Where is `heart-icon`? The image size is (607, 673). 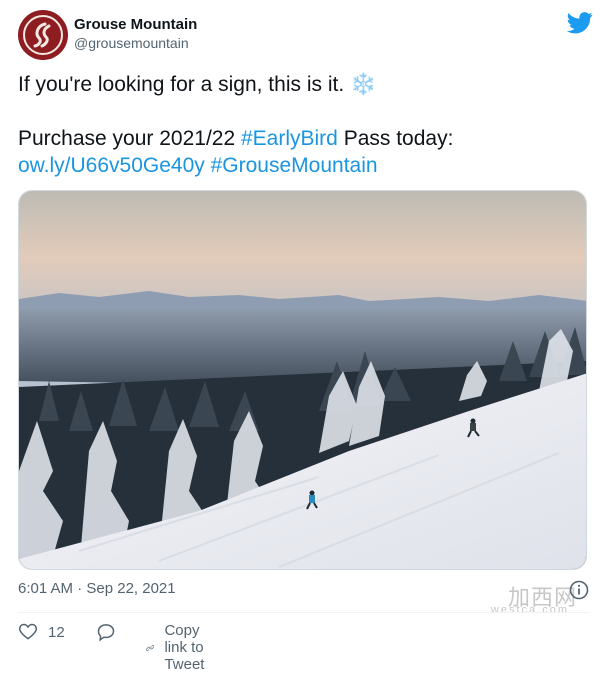 heart-icon is located at coordinates (28, 631).